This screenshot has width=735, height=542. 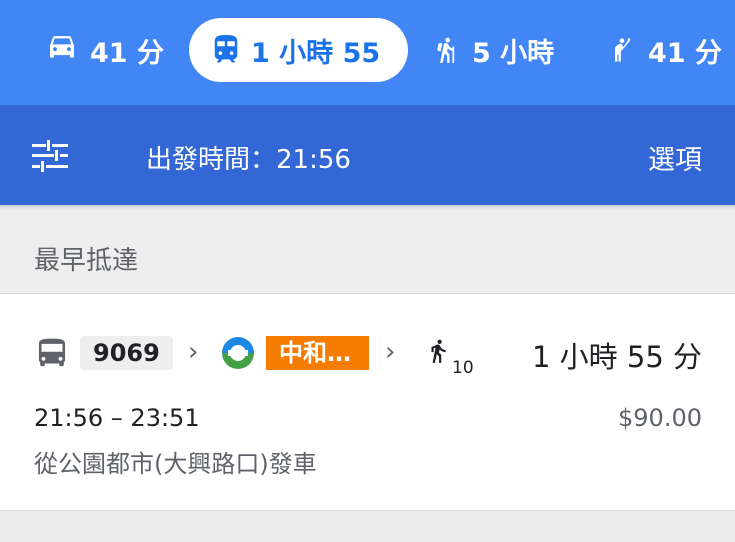 I want to click on trip-origin: 從公園都市(大興路口)發車, so click(x=175, y=464).